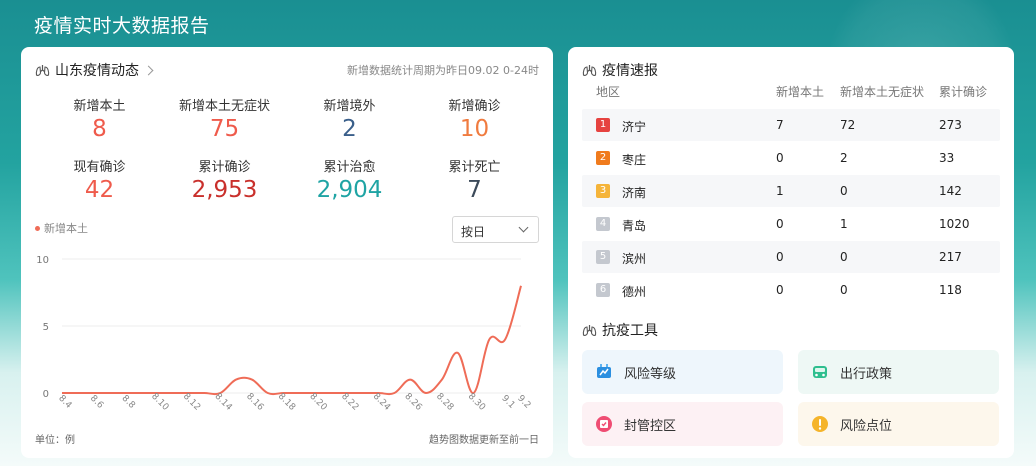 This screenshot has width=1036, height=466. I want to click on risk-point-icon, so click(820, 424).